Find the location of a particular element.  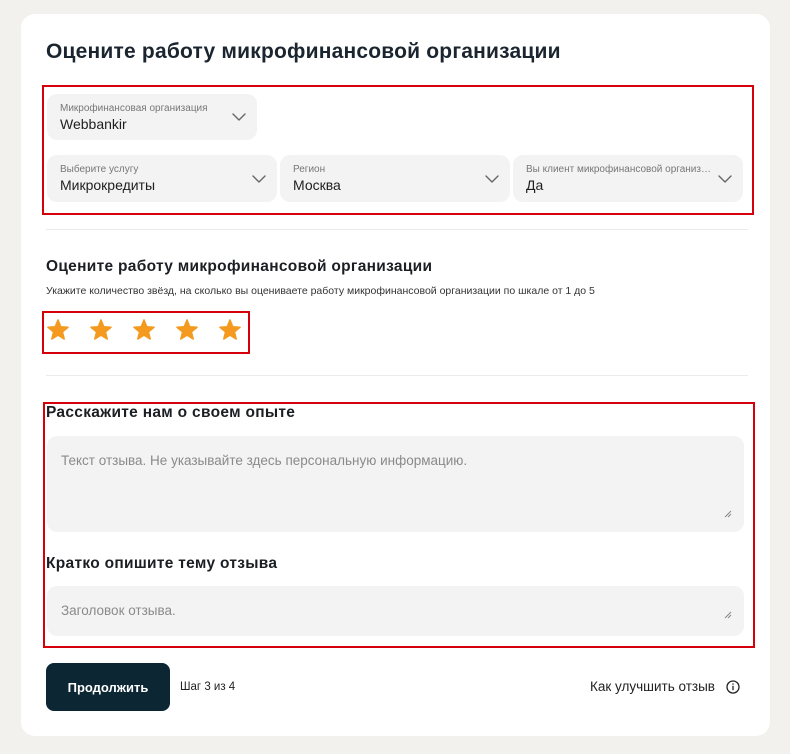

review-title-input: Заголовок отзыва. is located at coordinates (395, 611).